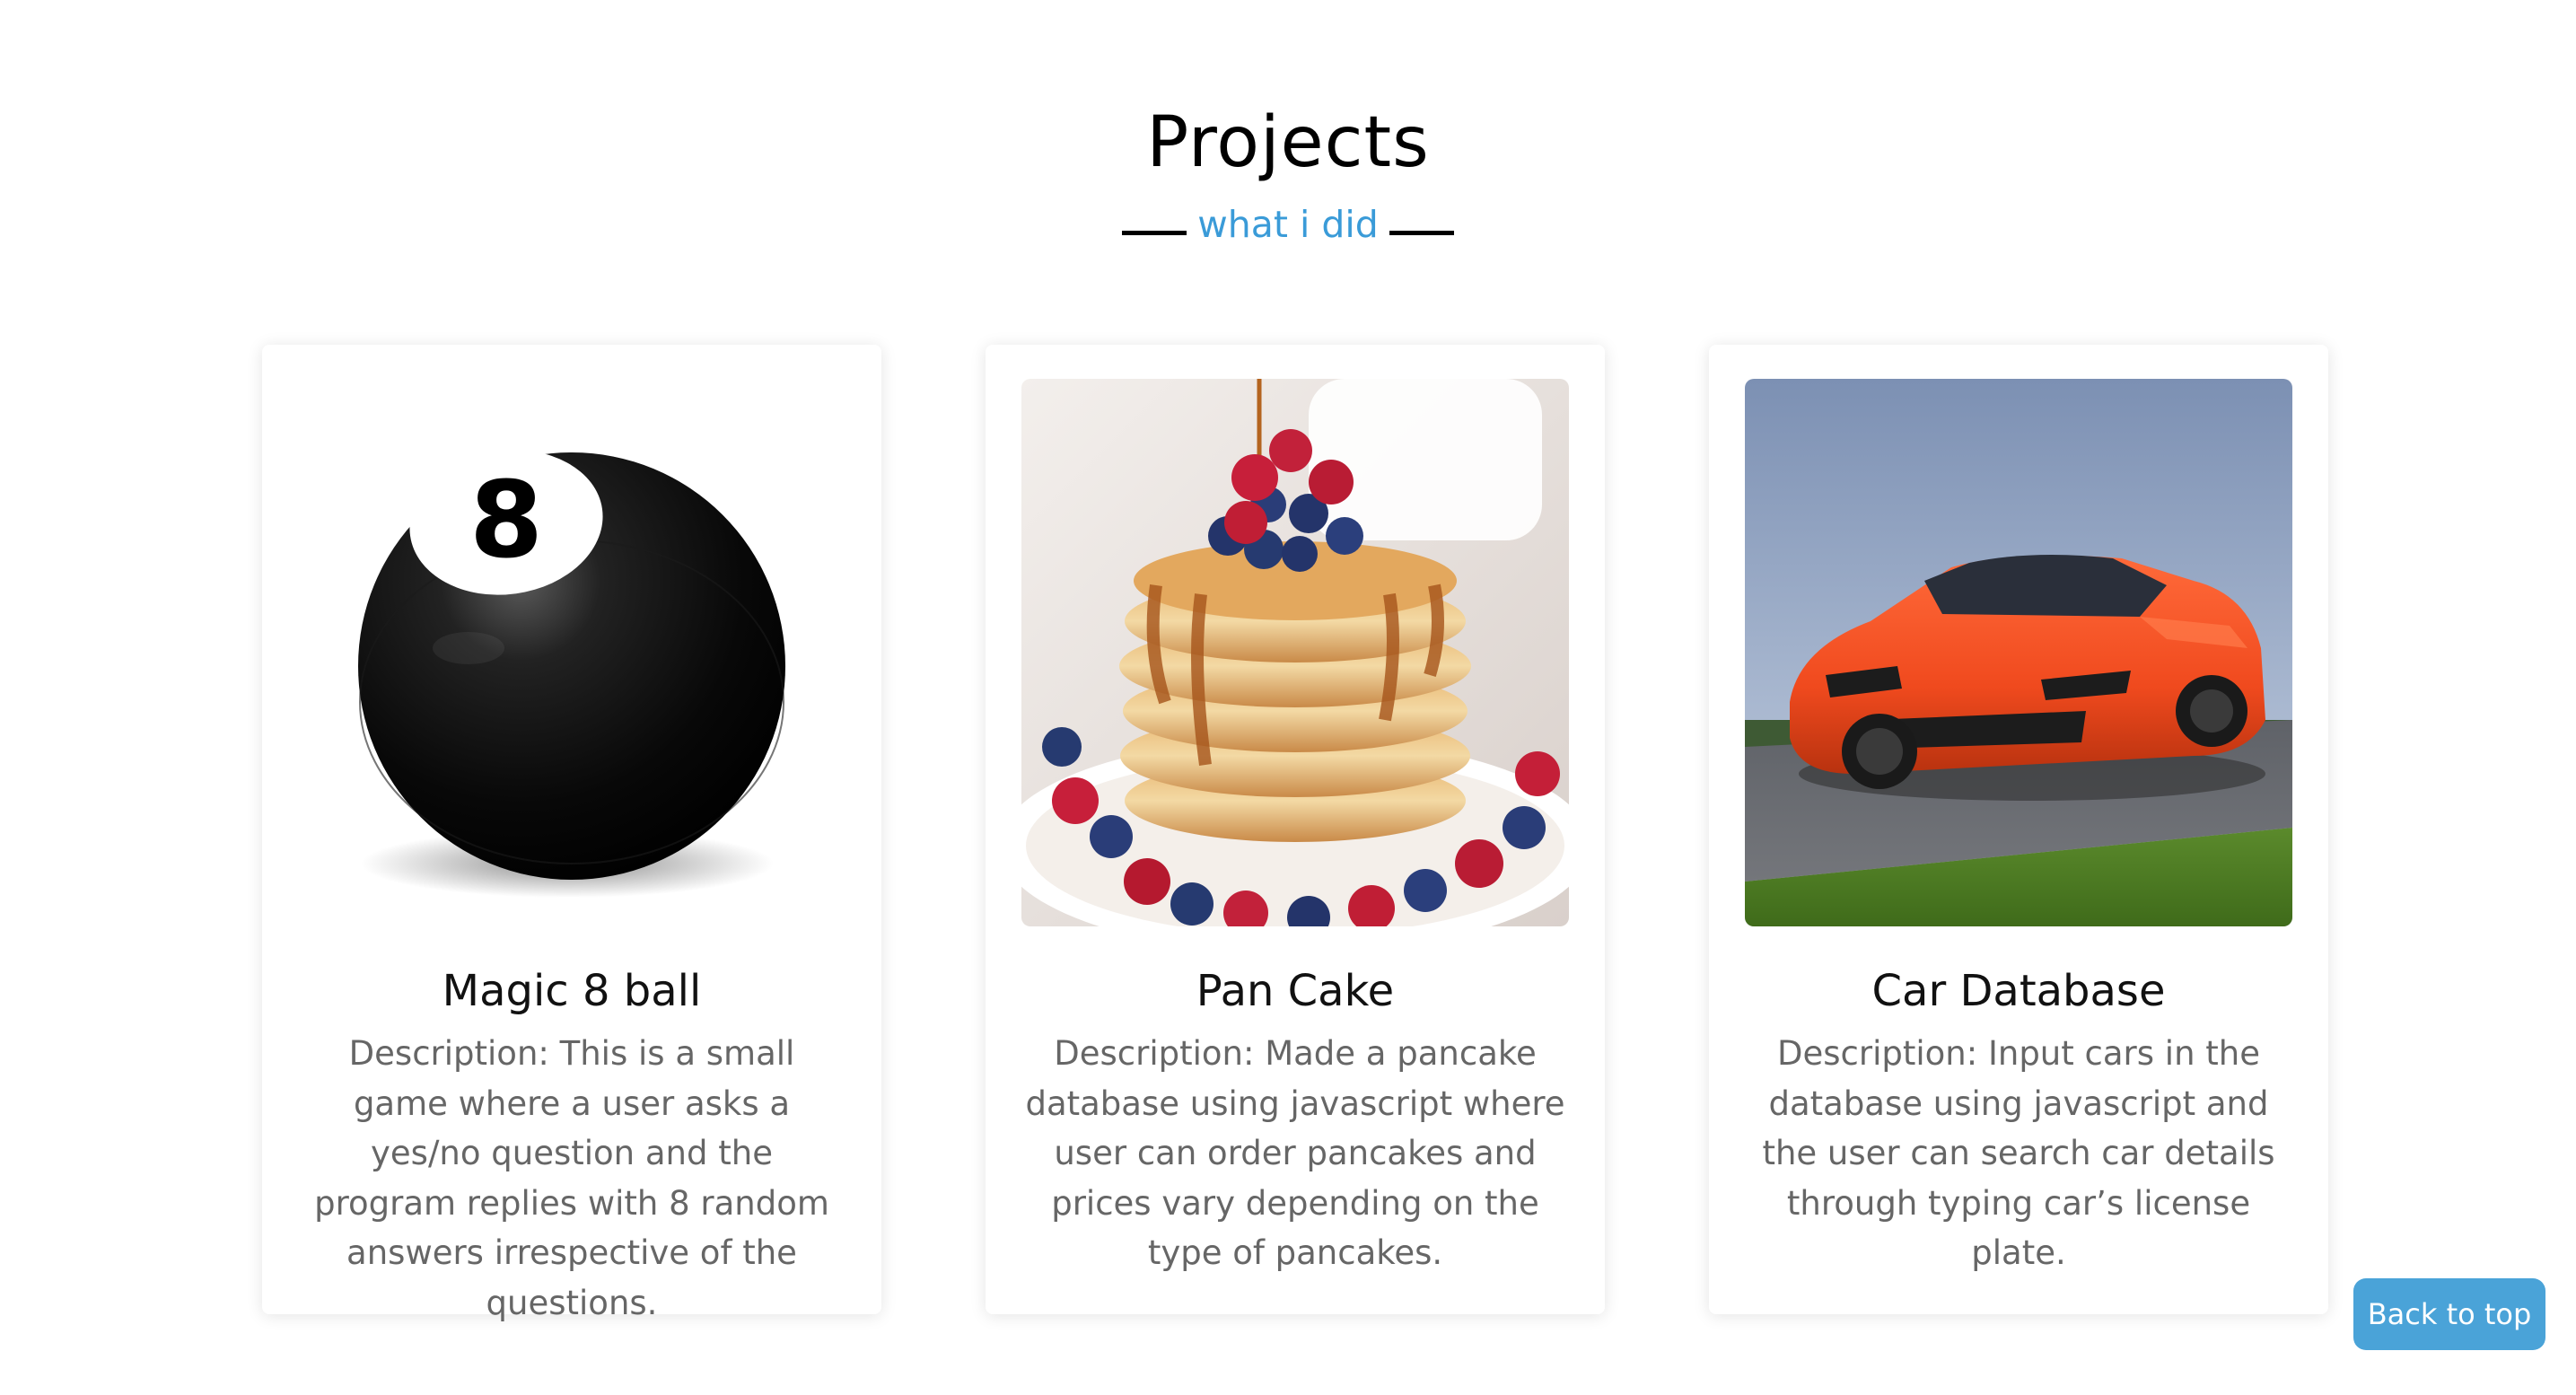  Describe the element at coordinates (1154, 232) in the screenshot. I see `subtitle-left-line` at that location.